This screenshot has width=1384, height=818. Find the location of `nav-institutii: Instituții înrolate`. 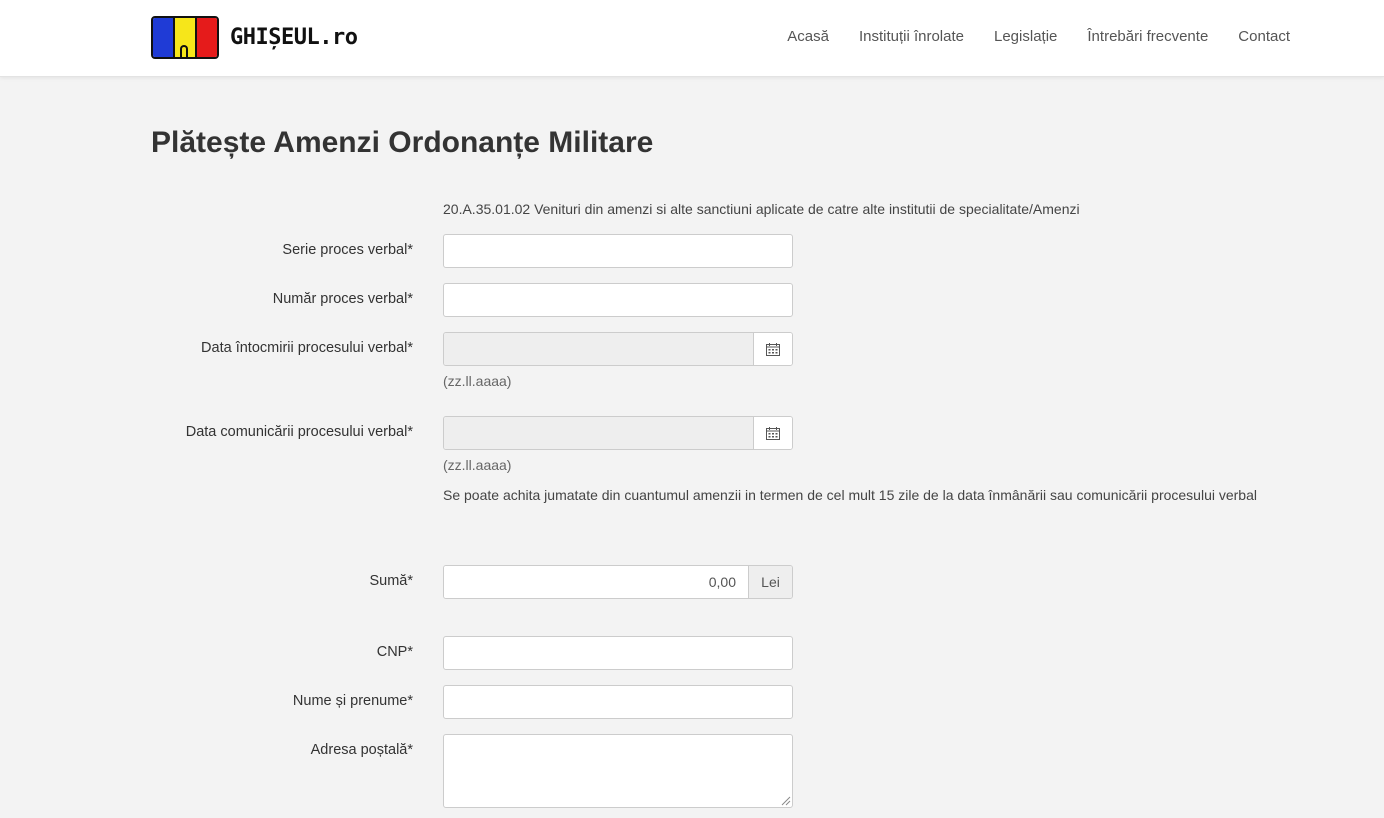

nav-institutii: Instituții înrolate is located at coordinates (911, 36).